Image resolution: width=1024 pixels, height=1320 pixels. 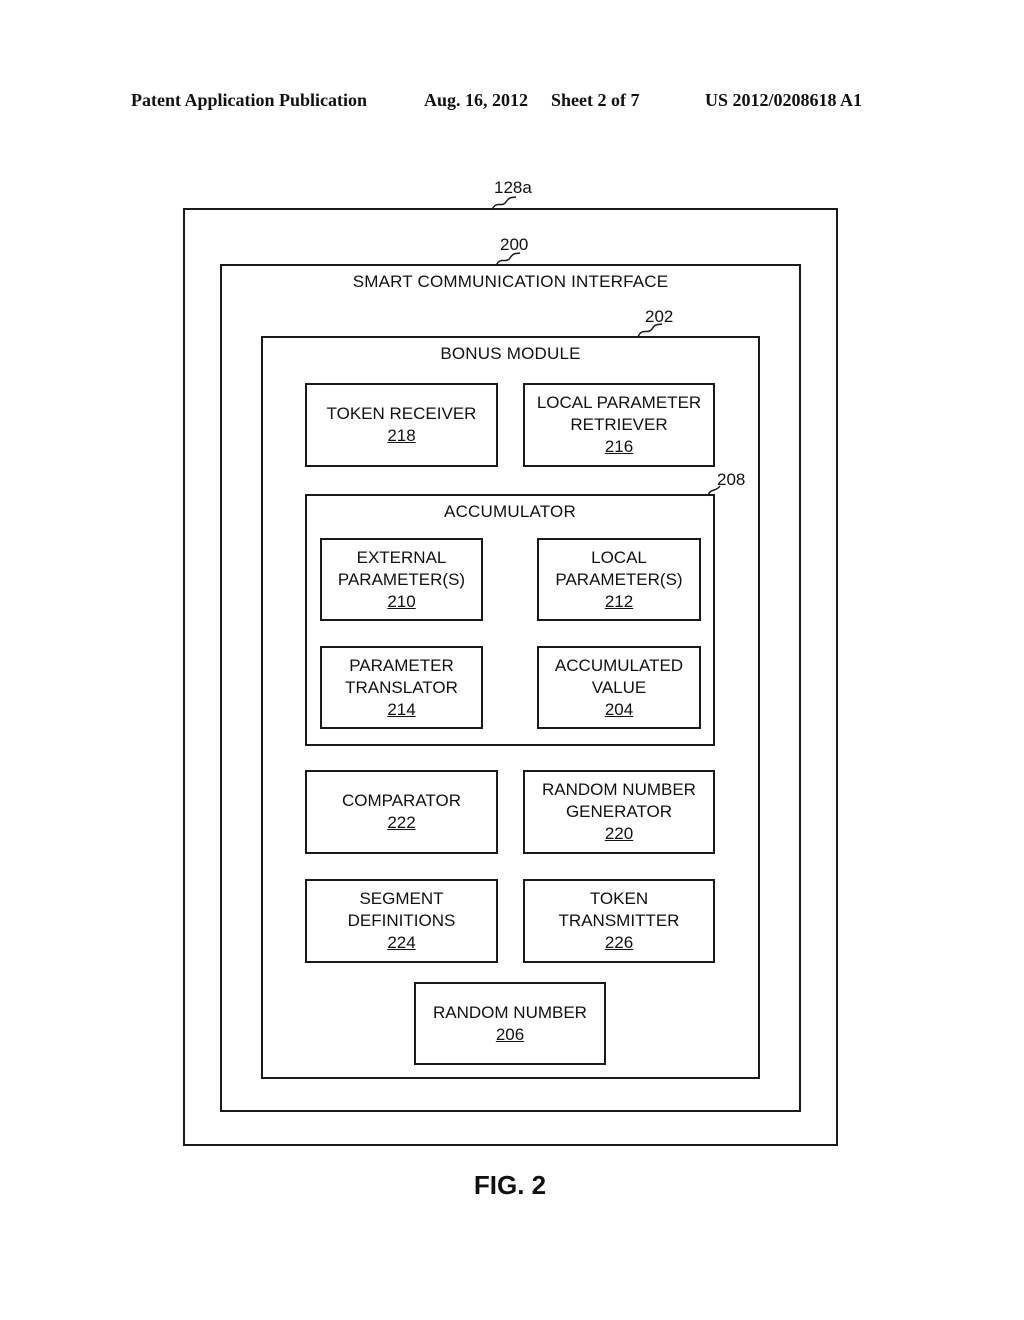 What do you see at coordinates (619, 709) in the screenshot?
I see `module-ref: 204` at bounding box center [619, 709].